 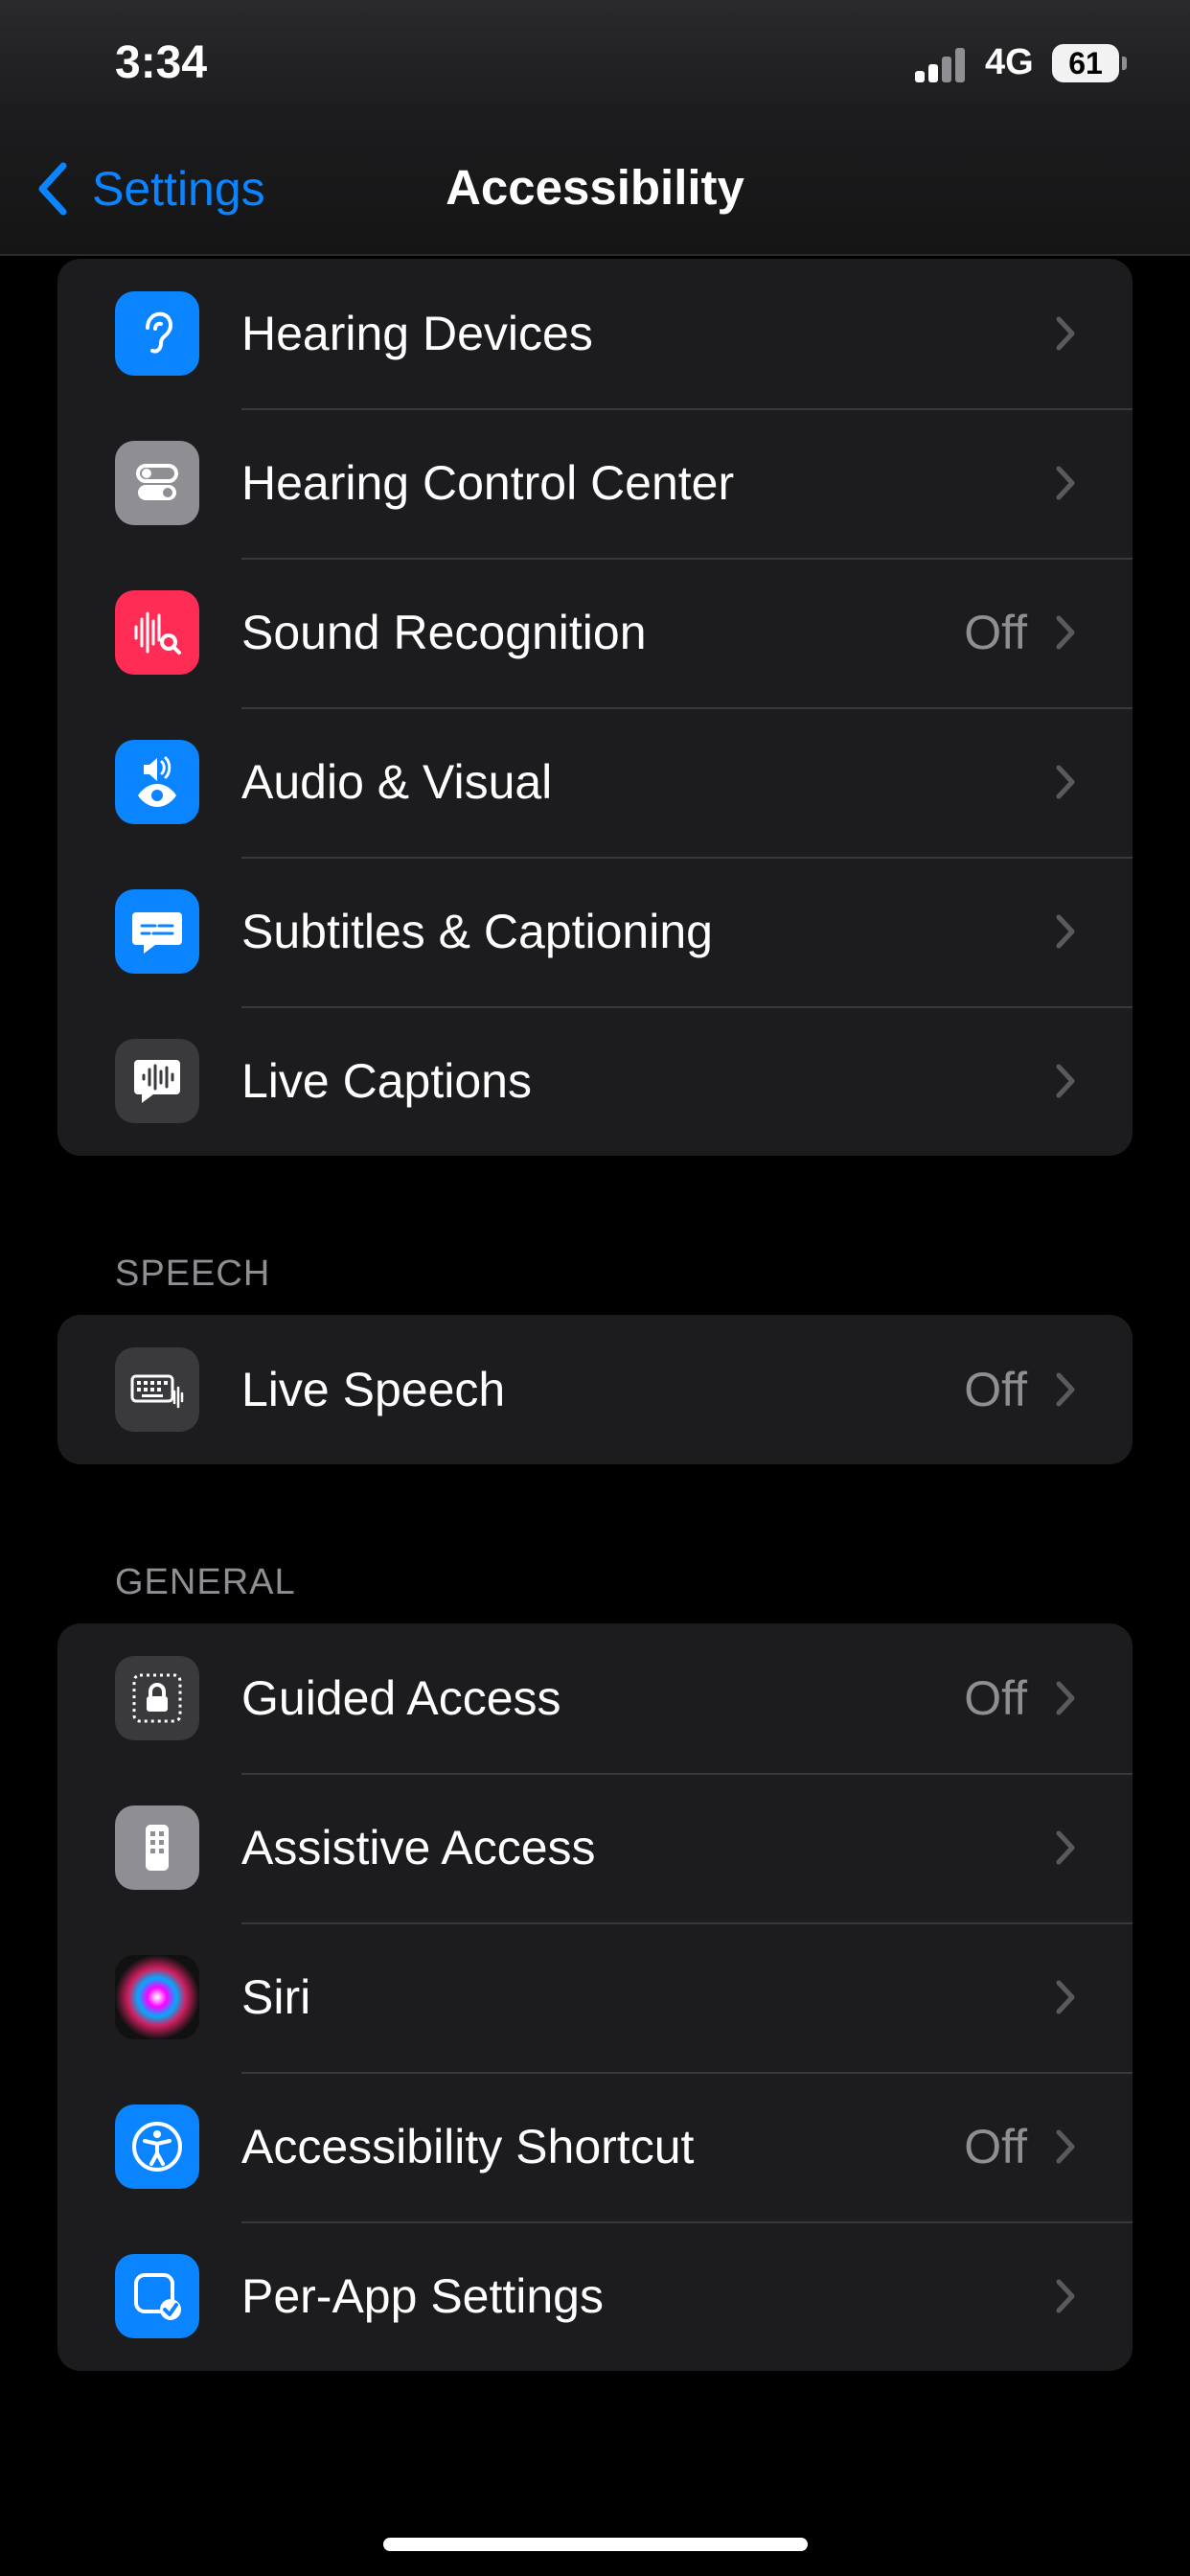 What do you see at coordinates (595, 1081) in the screenshot?
I see `row-live-captions: Live Captions` at bounding box center [595, 1081].